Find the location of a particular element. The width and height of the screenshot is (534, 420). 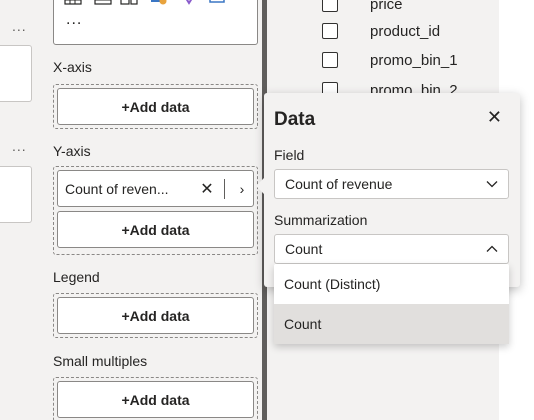

field-label: Field is located at coordinates (289, 155).